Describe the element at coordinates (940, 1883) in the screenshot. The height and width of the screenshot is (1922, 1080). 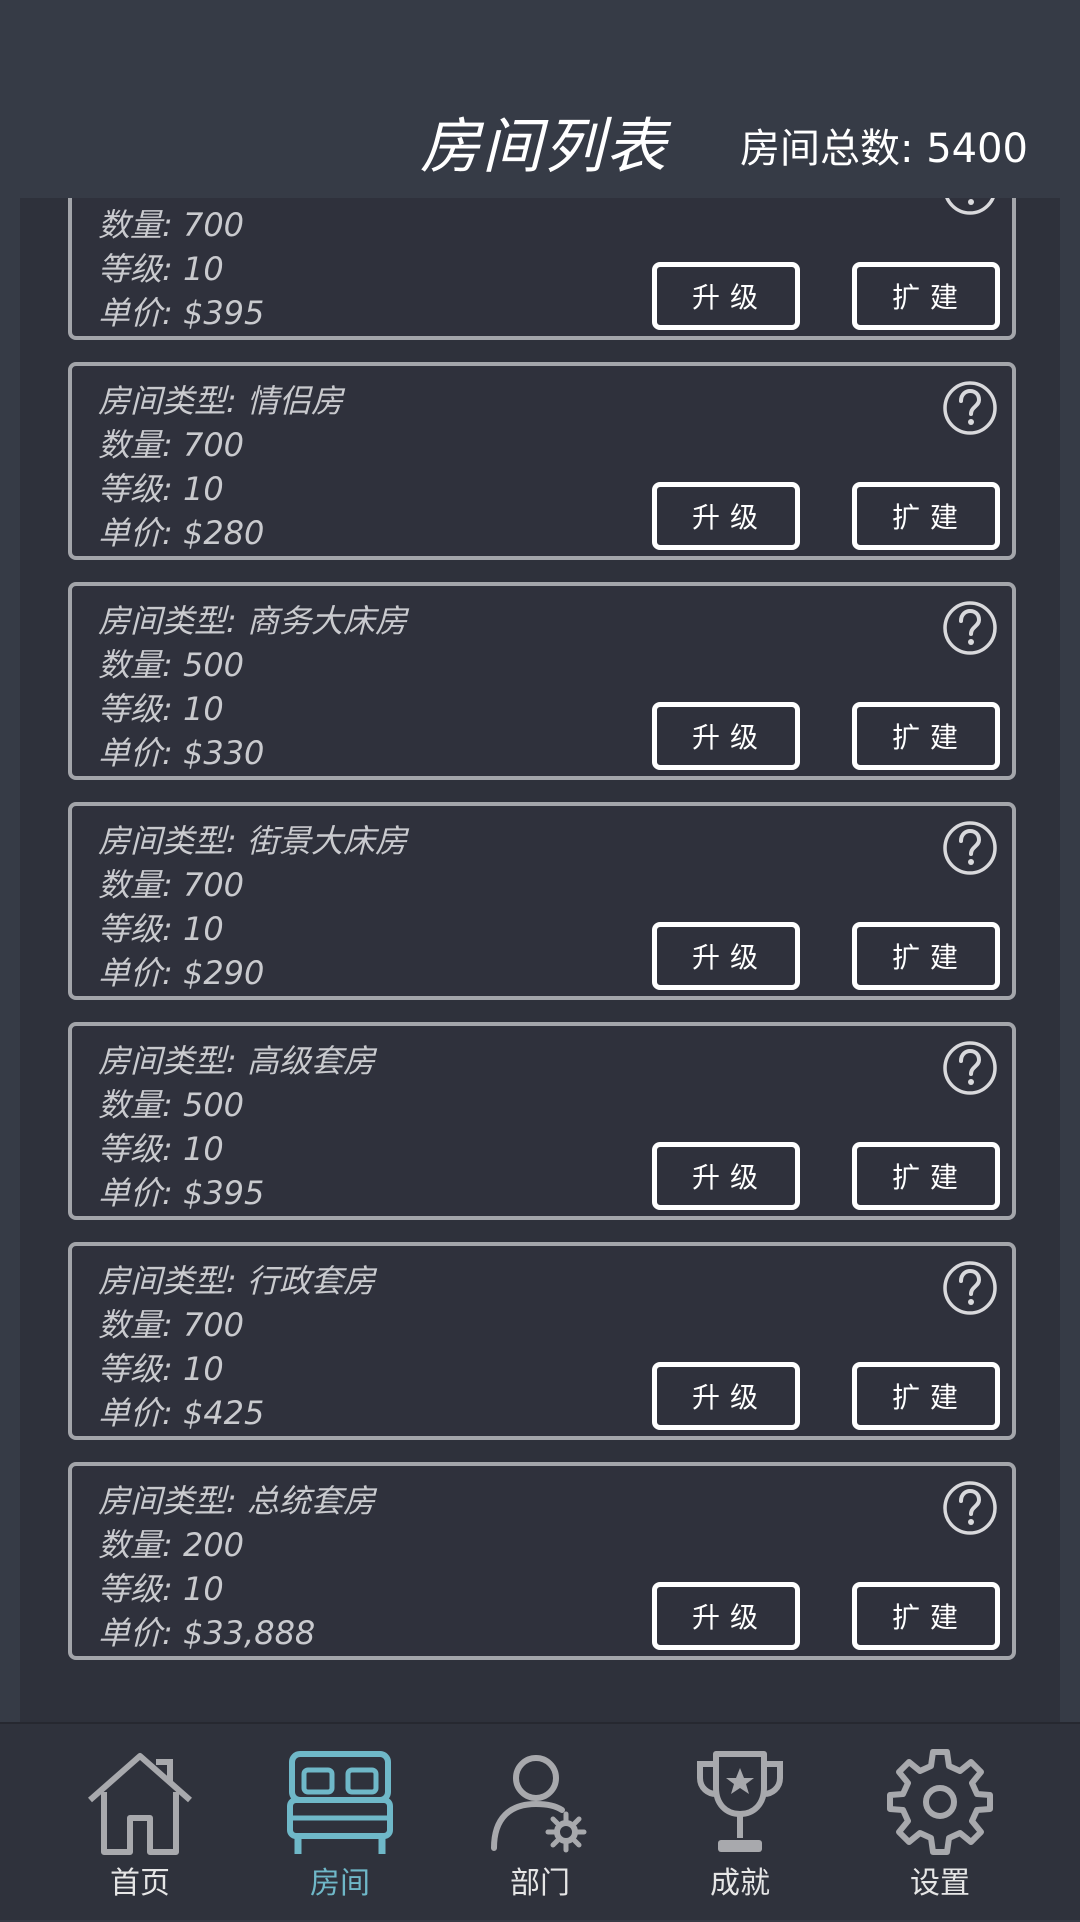
I see `tab-settings-label: 设置` at that location.